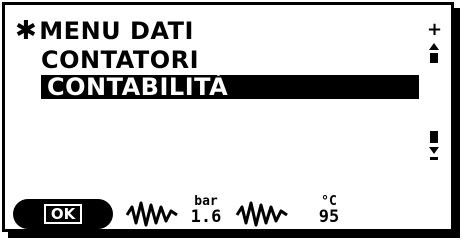 Image resolution: width=462 pixels, height=240 pixels. I want to click on temperature-value: 95, so click(329, 217).